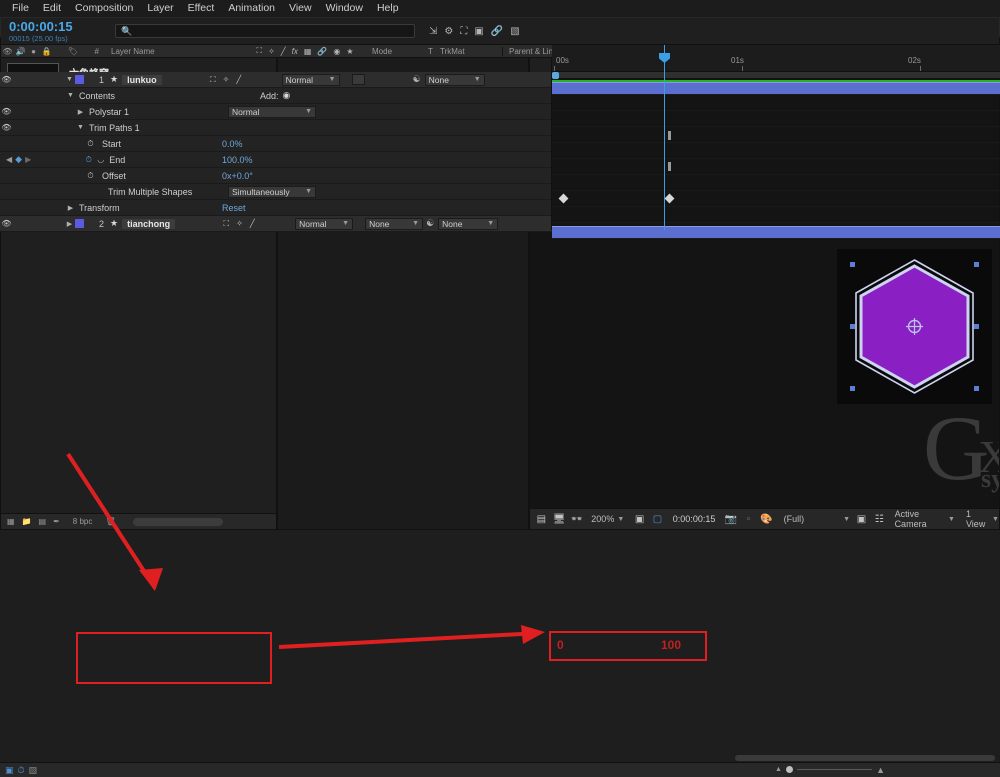 The width and height of the screenshot is (1000, 777). What do you see at coordinates (287, 95) in the screenshot?
I see `add-property-icon: ◉` at bounding box center [287, 95].